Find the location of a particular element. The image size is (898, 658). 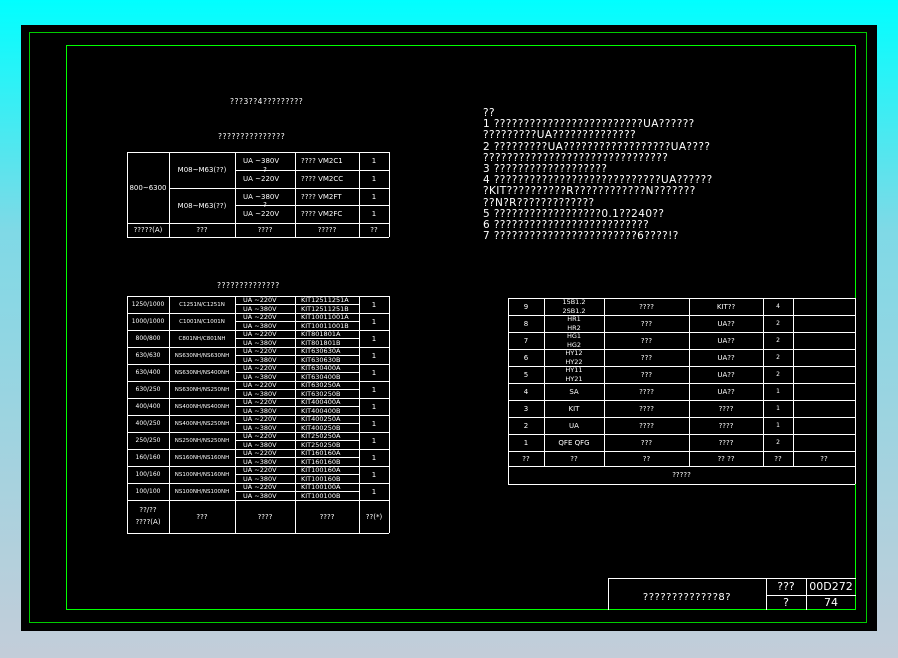

part-code-cell: UA is located at coordinates (574, 425).